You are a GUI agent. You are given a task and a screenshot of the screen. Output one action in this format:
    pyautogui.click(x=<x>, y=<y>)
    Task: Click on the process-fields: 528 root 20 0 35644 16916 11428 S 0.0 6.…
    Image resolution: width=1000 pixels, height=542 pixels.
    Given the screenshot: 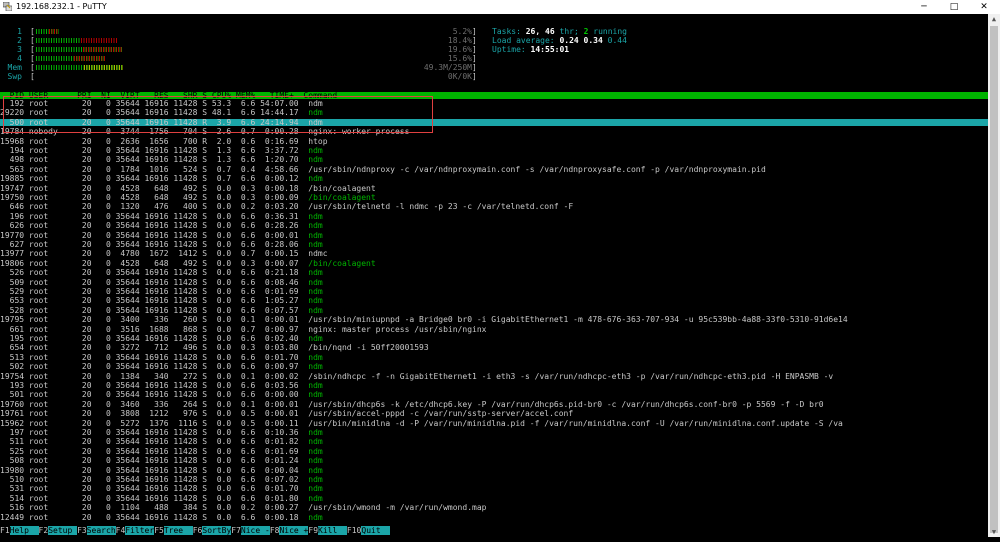 What is the action you would take?
    pyautogui.click(x=154, y=310)
    